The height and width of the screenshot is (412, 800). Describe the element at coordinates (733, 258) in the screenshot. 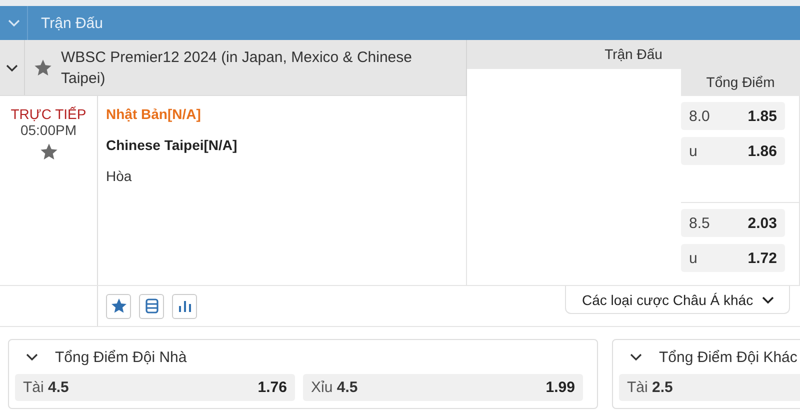

I see `odds-button: u 1.72` at that location.